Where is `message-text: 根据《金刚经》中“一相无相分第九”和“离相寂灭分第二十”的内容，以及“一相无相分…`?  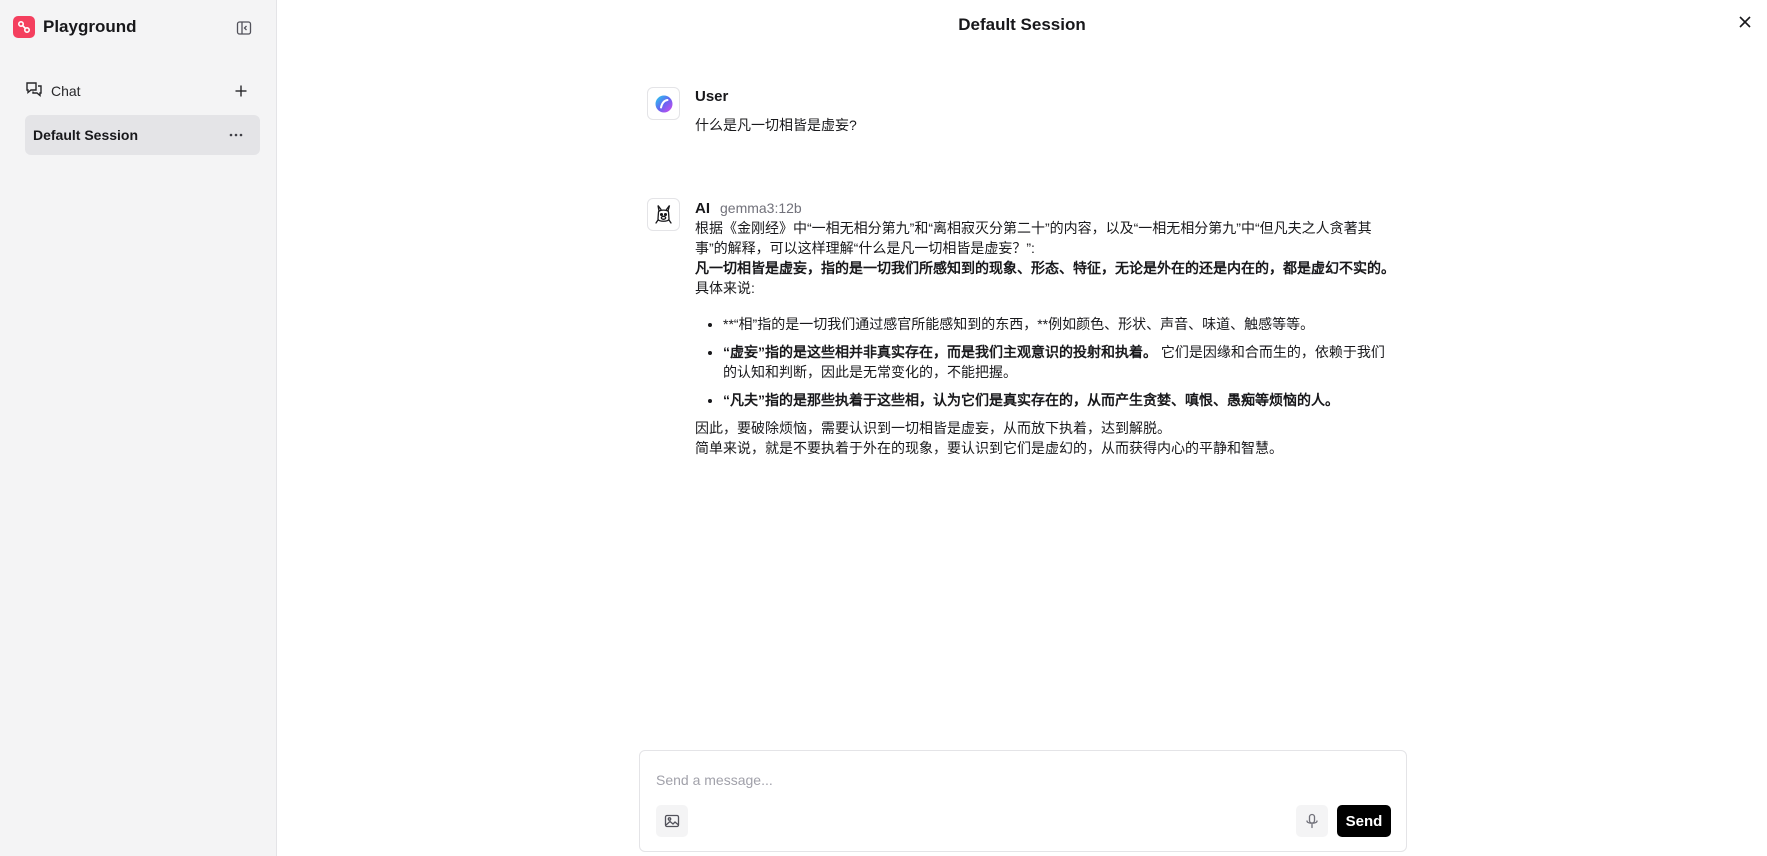
message-text: 根据《金刚经》中“一相无相分第九”和“离相寂灭分第二十”的内容，以及“一相无相分… is located at coordinates (1045, 338).